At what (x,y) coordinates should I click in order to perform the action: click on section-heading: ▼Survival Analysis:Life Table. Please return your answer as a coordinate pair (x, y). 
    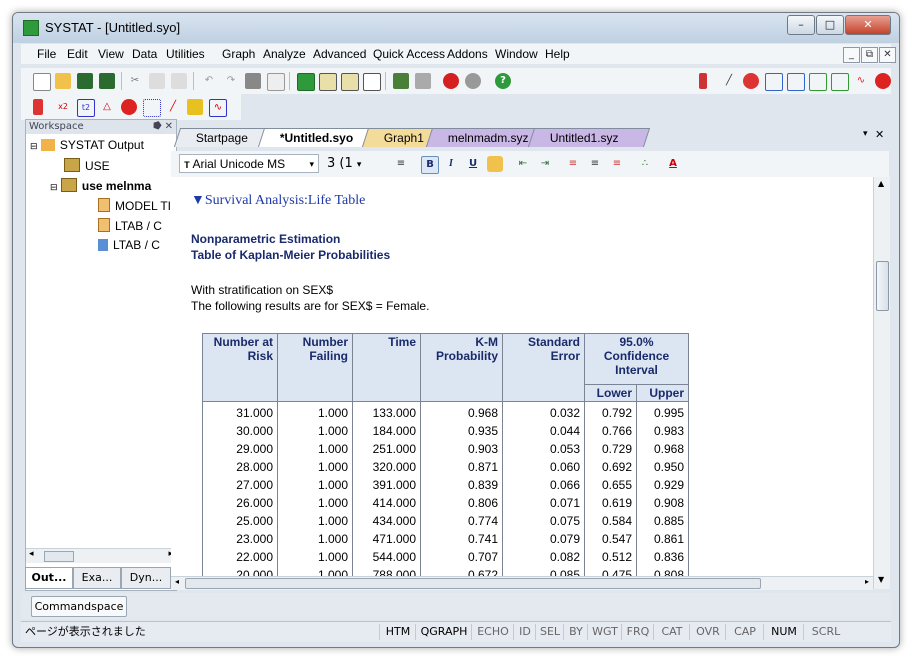
    Looking at the image, I should click on (278, 201).